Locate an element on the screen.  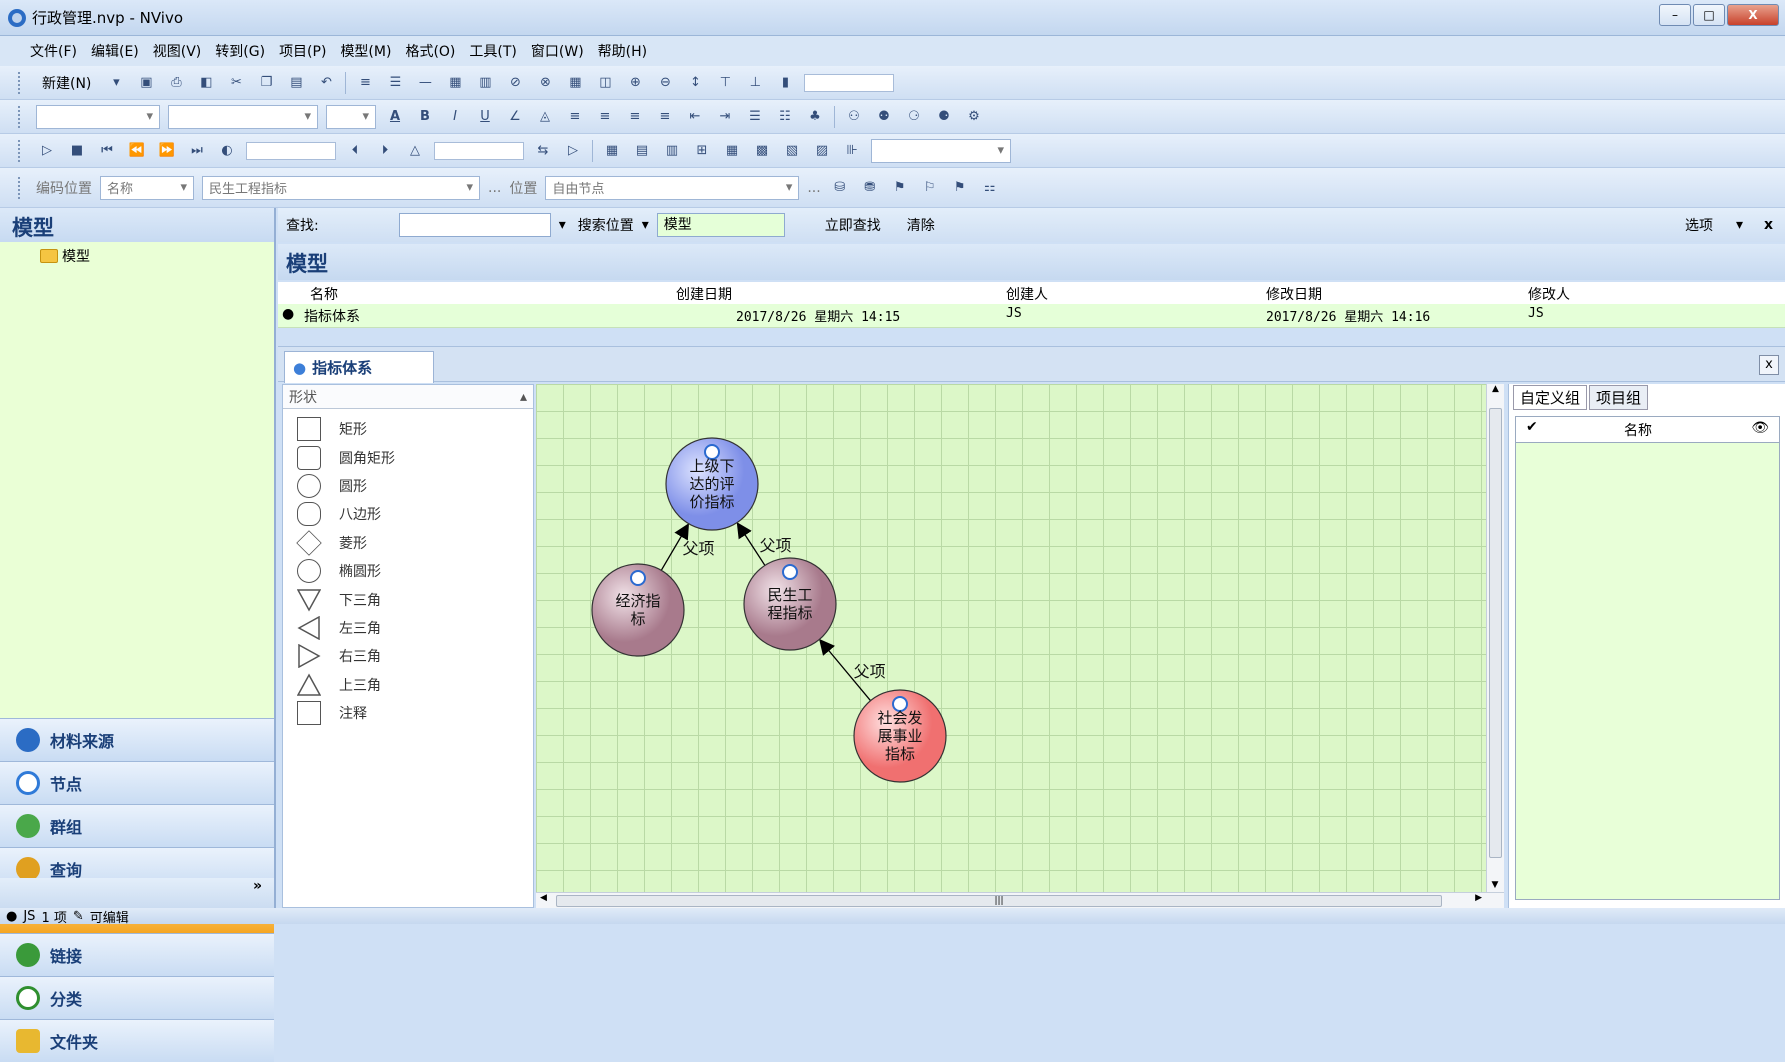
collapse-icon: ▴ is located at coordinates (523, 397).